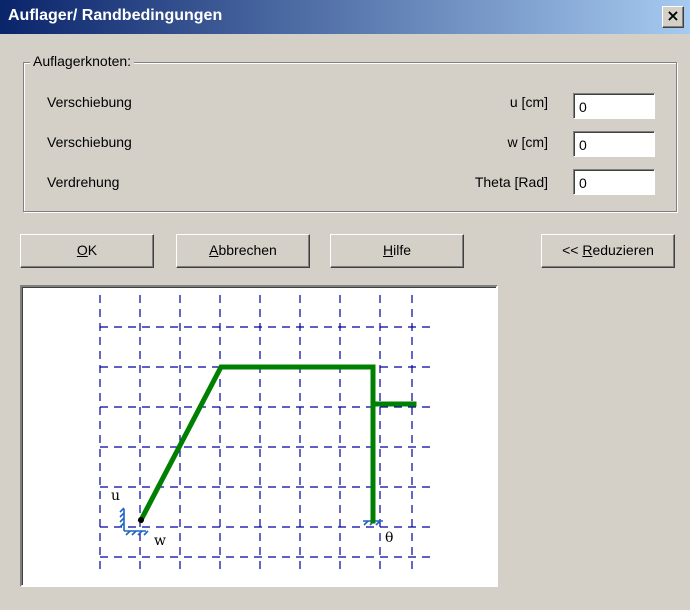 This screenshot has height=610, width=690. Describe the element at coordinates (89, 102) in the screenshot. I see `row-label-u: Verschiebung` at that location.